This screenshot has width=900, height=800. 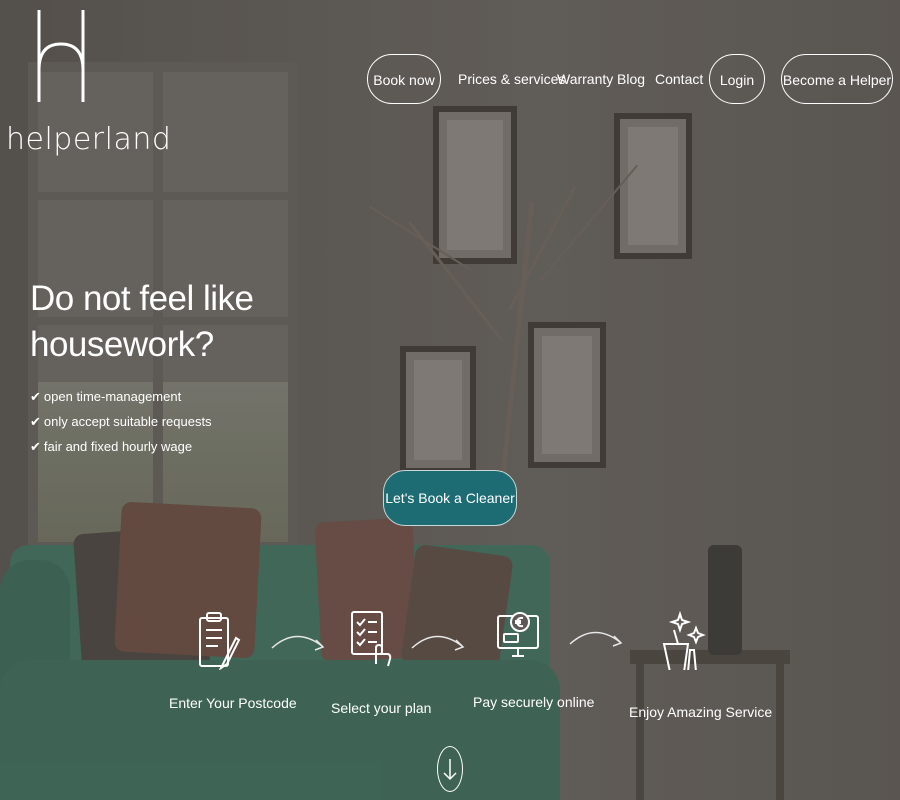 What do you see at coordinates (220, 641) in the screenshot?
I see `clipboard-pencil-icon` at bounding box center [220, 641].